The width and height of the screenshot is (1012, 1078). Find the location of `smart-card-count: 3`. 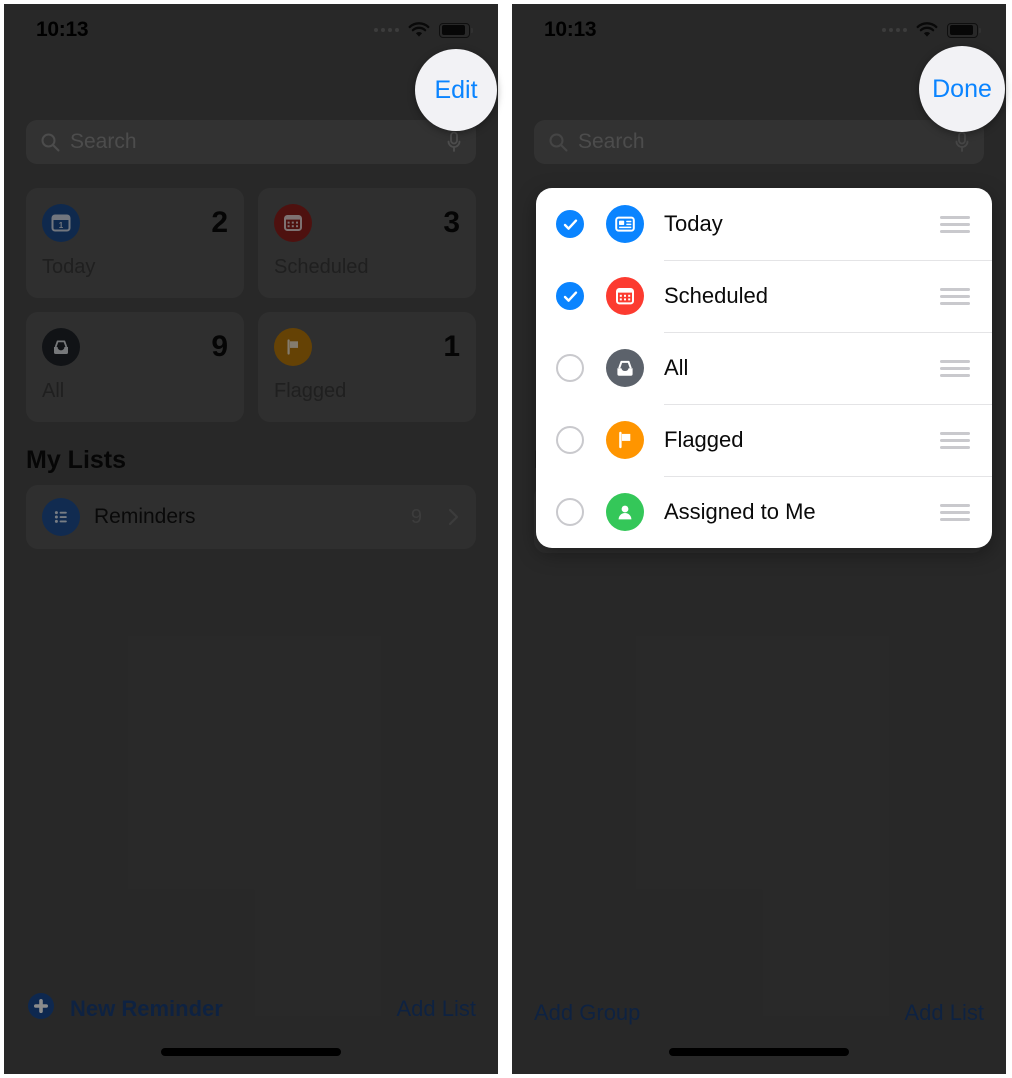

smart-card-count: 3 is located at coordinates (451, 222).